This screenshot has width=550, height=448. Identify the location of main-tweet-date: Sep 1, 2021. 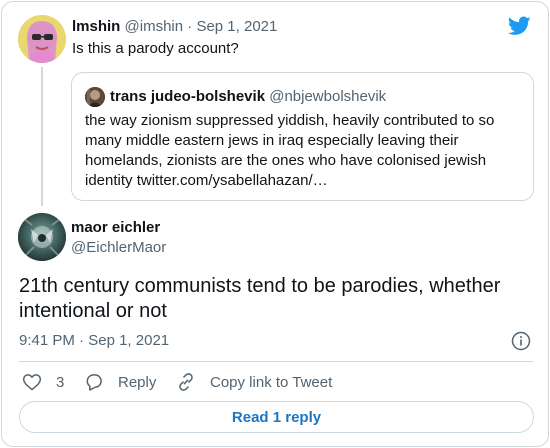
(129, 340).